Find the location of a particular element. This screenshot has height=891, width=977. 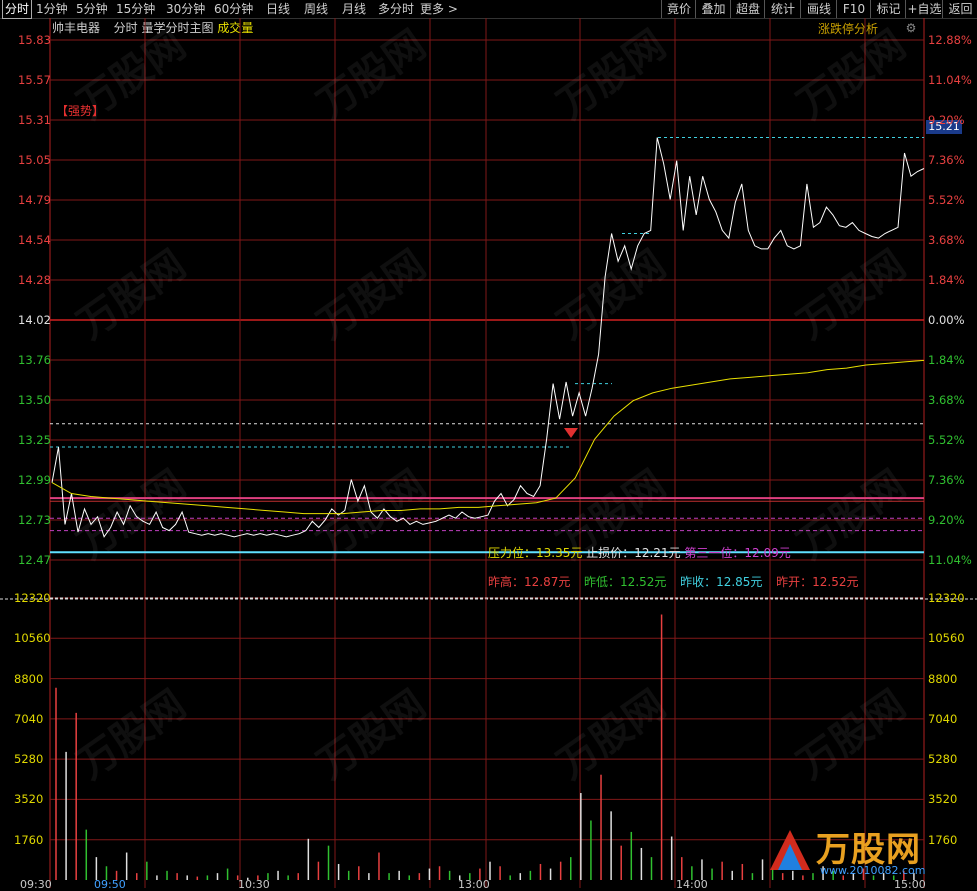

volume-tick-left: 8800 is located at coordinates (29, 678).